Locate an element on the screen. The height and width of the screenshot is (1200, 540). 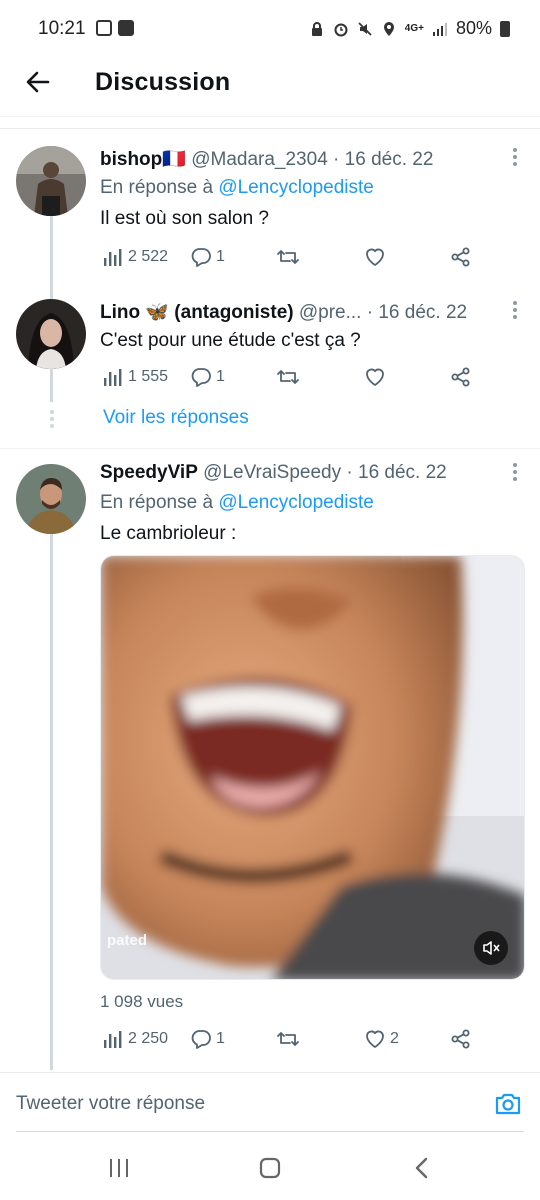
tweet-actions: 2 522 1 is located at coordinates (290, 259).